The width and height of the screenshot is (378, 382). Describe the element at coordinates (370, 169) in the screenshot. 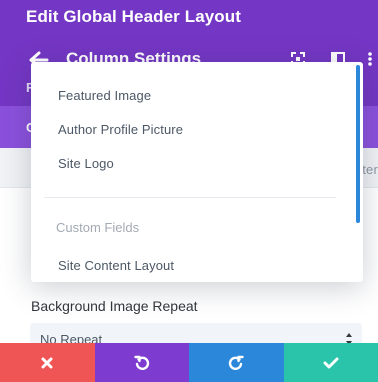

I see `filter-button: ter` at that location.